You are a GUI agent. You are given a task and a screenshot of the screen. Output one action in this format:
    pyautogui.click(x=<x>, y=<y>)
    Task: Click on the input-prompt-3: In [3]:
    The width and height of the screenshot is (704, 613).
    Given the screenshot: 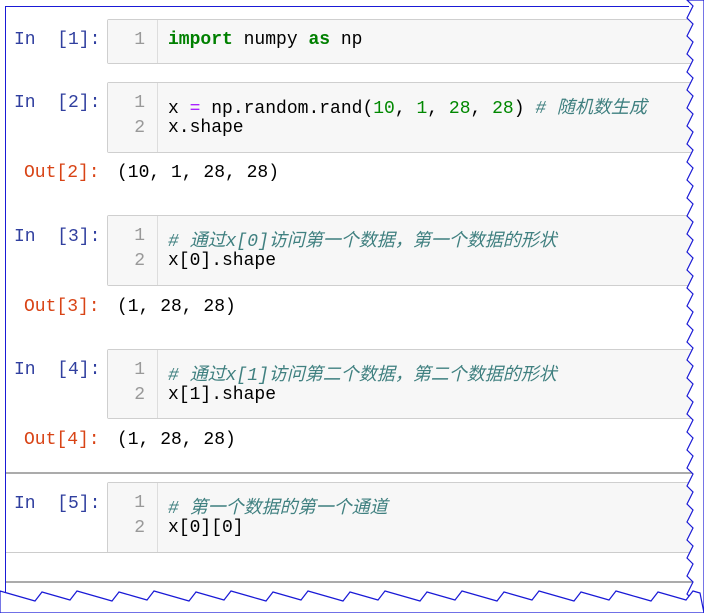 What is the action you would take?
    pyautogui.click(x=57, y=237)
    